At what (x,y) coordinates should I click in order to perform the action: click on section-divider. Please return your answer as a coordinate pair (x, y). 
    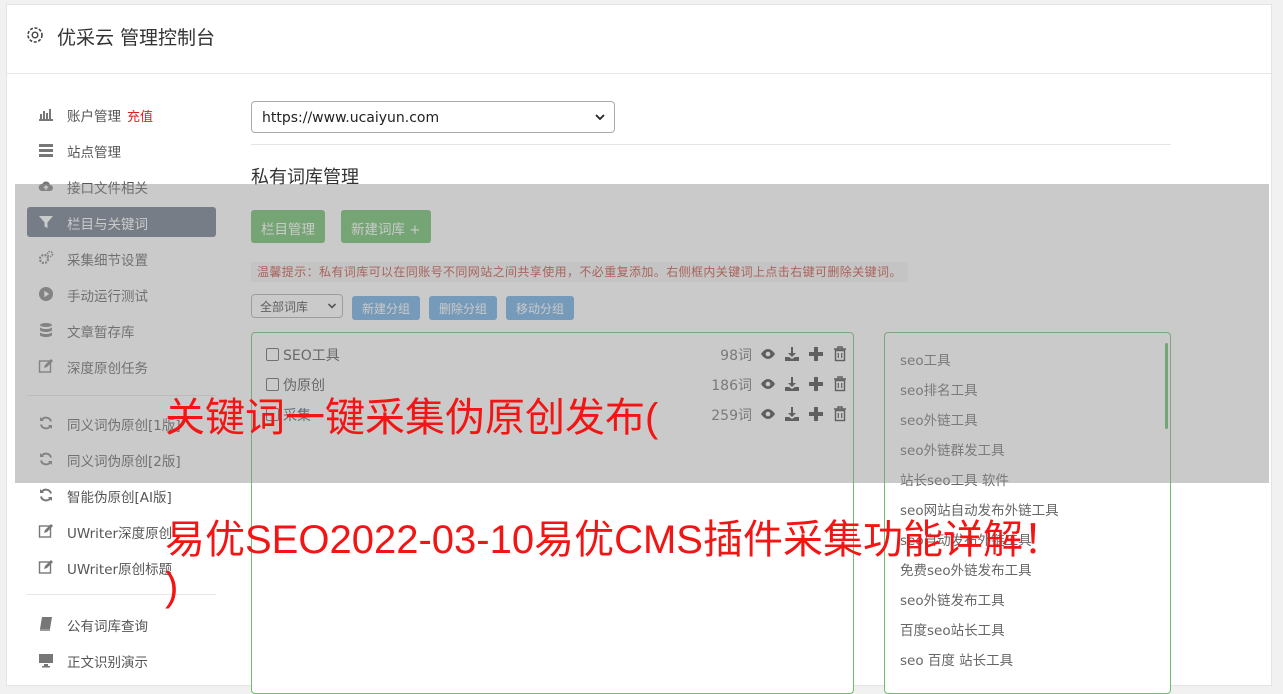
    Looking at the image, I should click on (711, 144).